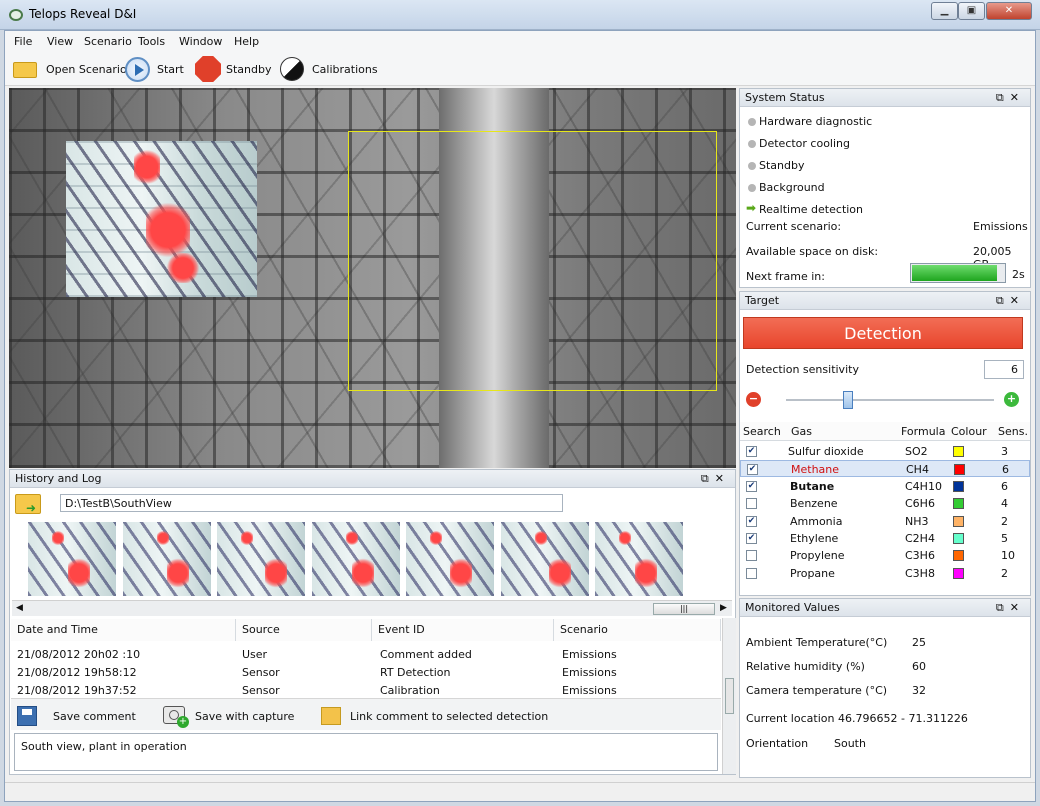 This screenshot has width=1040, height=806. What do you see at coordinates (94, 716) in the screenshot?
I see `save-comment-button: Save comment` at bounding box center [94, 716].